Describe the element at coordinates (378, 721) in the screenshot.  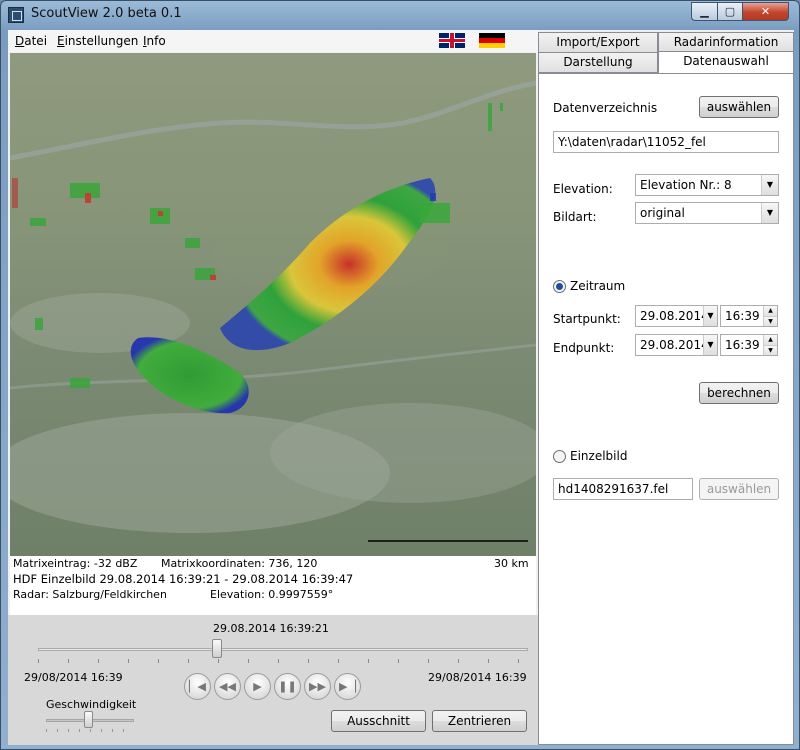
I see `ausschnitt-button: Ausschnitt` at that location.